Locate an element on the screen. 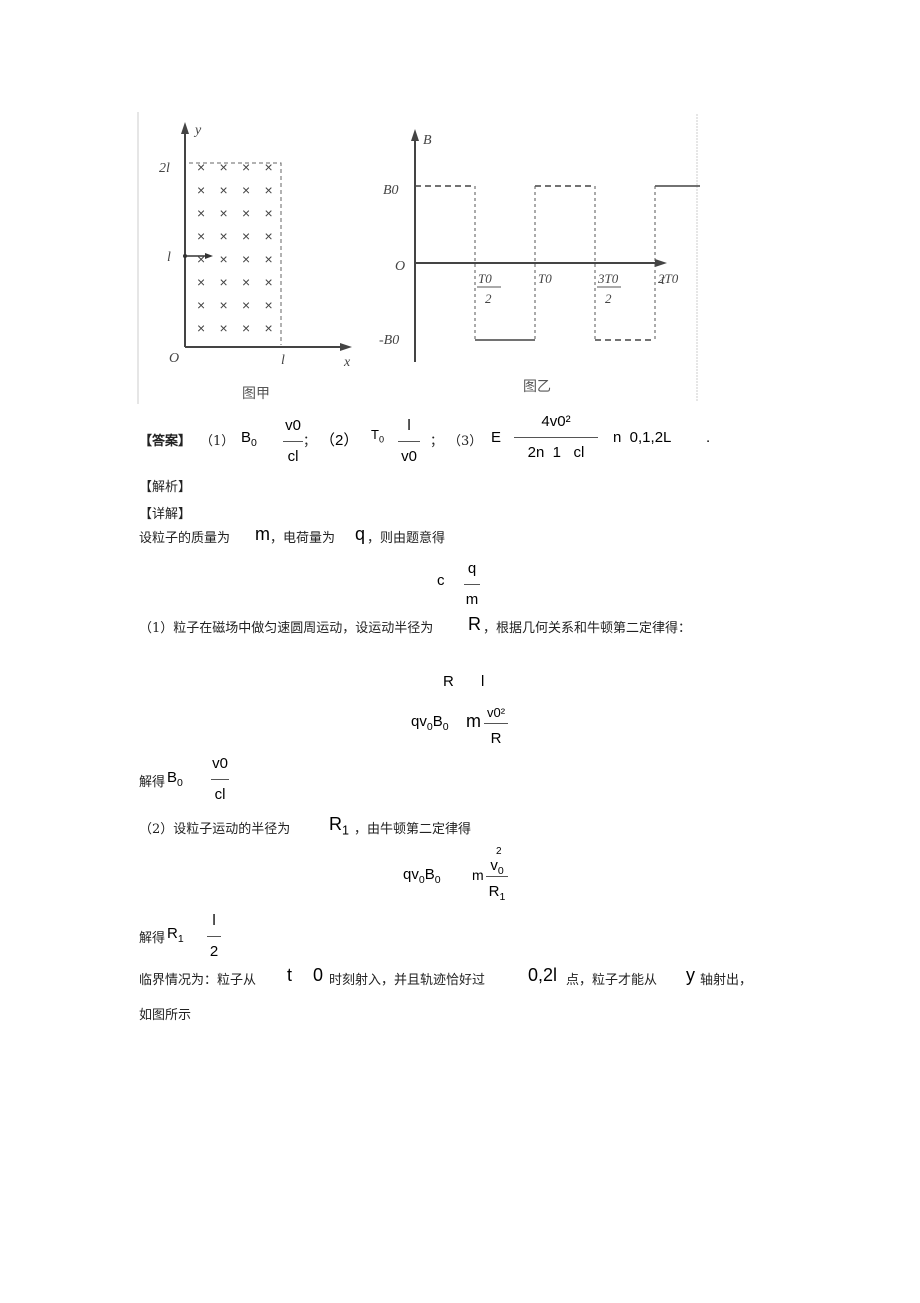 Image resolution: width=920 pixels, height=1303 pixels. solution-lhs: B0 is located at coordinates (175, 779).